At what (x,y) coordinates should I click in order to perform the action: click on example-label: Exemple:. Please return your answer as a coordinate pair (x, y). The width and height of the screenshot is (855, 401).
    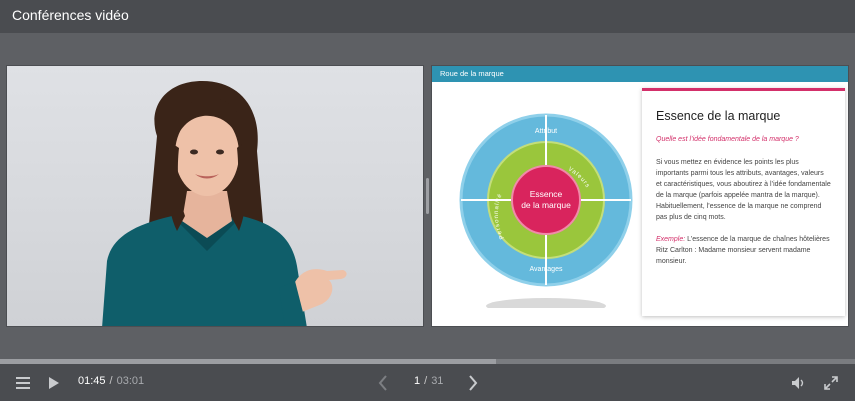
    Looking at the image, I should click on (671, 239).